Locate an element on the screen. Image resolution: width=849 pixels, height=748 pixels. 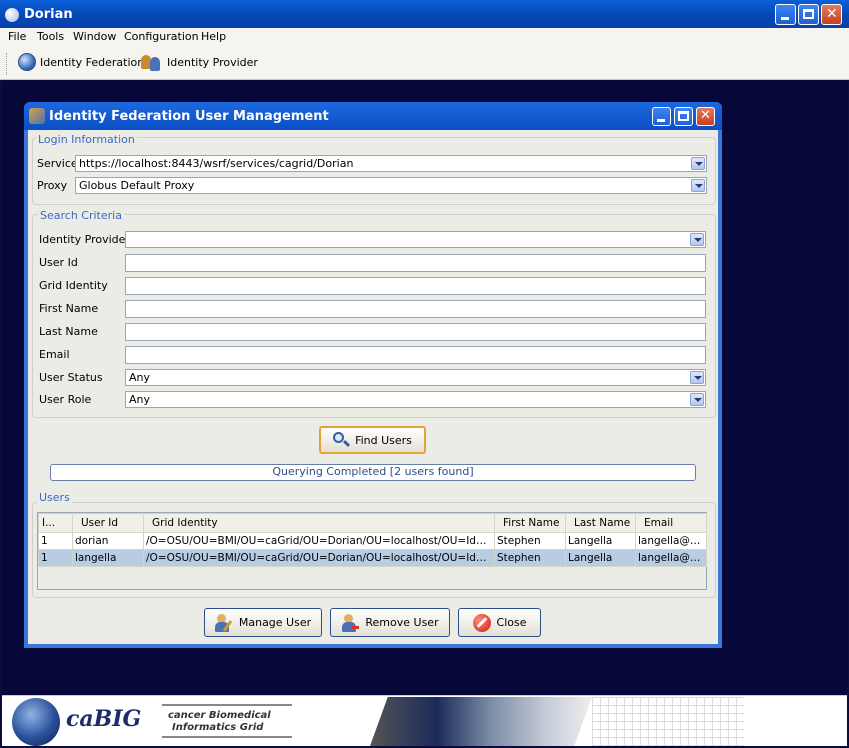
banner-grid is located at coordinates (668, 721).